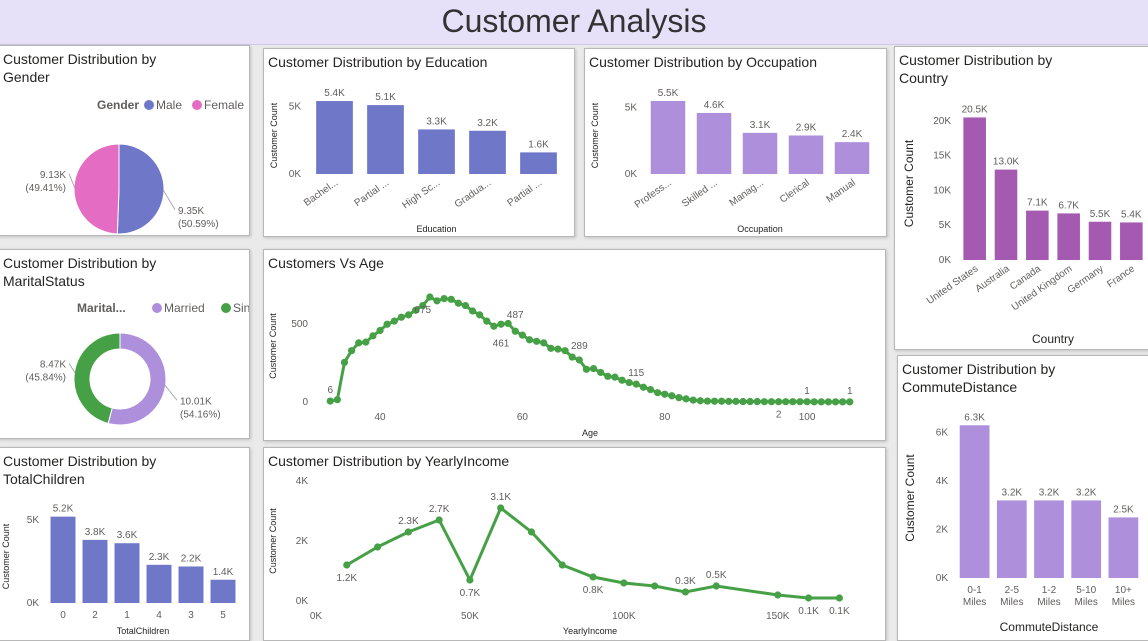 The height and width of the screenshot is (641, 1148). What do you see at coordinates (760, 125) in the screenshot?
I see `data-label: 3.1K` at bounding box center [760, 125].